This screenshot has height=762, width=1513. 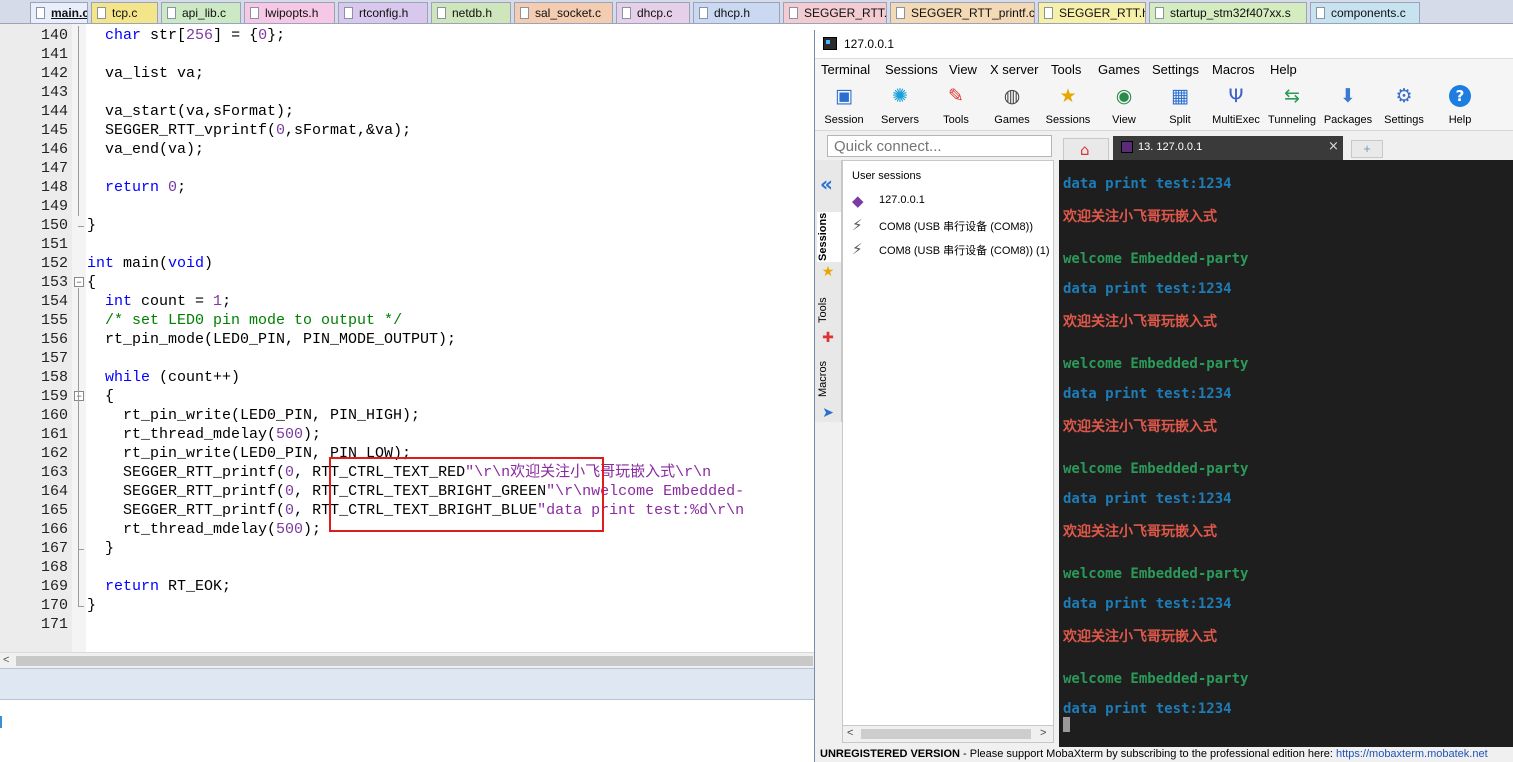 What do you see at coordinates (146, 73) in the screenshot?
I see `code-token: va_list va;` at bounding box center [146, 73].